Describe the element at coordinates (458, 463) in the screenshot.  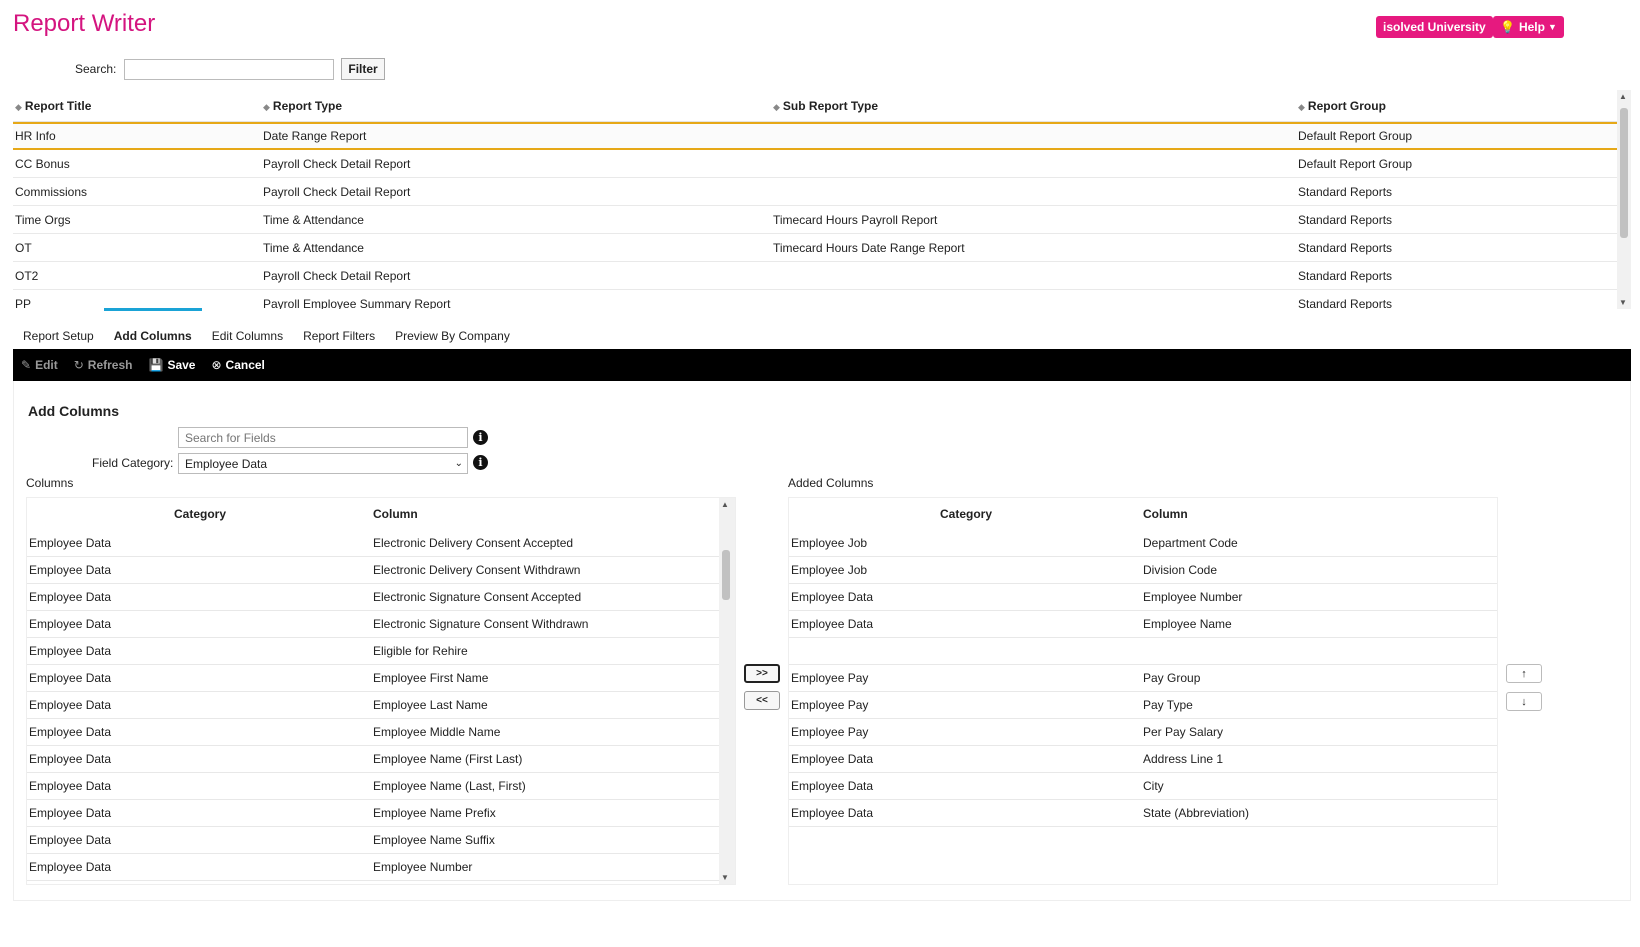
I see `chevron-down-icon: ⌄` at that location.